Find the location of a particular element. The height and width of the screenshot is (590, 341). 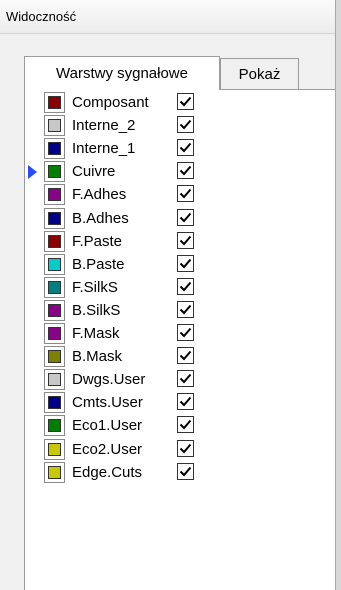

layer-name: Eco2.User is located at coordinates (107, 449).